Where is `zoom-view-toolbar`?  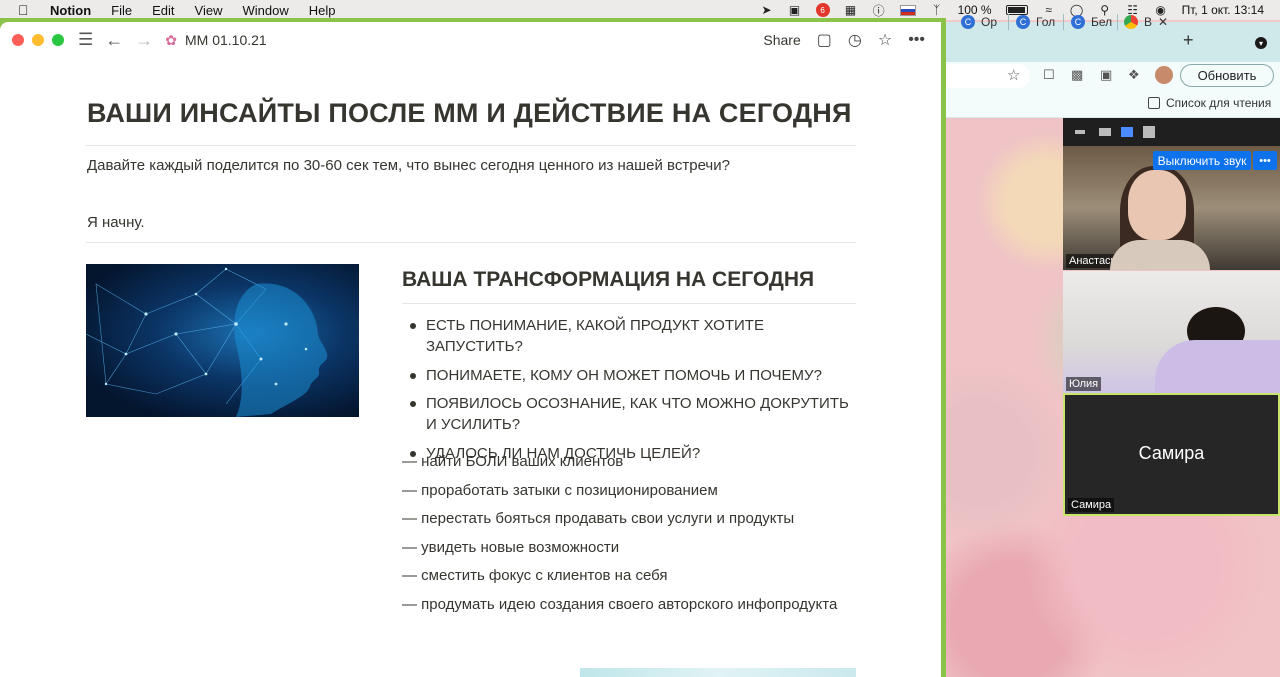 zoom-view-toolbar is located at coordinates (1171, 132).